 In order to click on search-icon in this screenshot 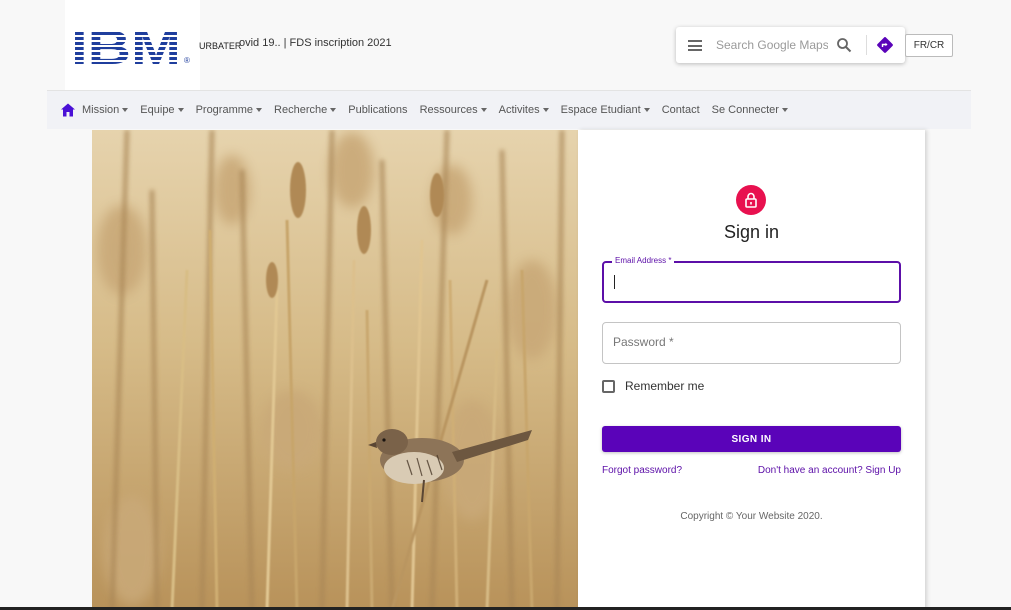, I will do `click(844, 45)`.